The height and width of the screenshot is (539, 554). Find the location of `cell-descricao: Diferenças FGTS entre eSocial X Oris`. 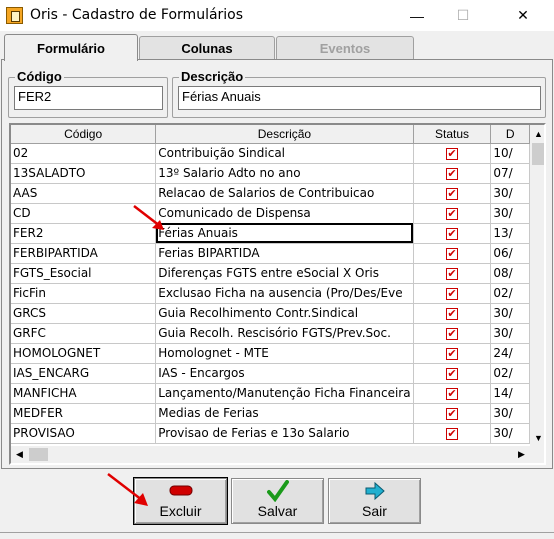

cell-descricao: Diferenças FGTS entre eSocial X Oris is located at coordinates (284, 273).